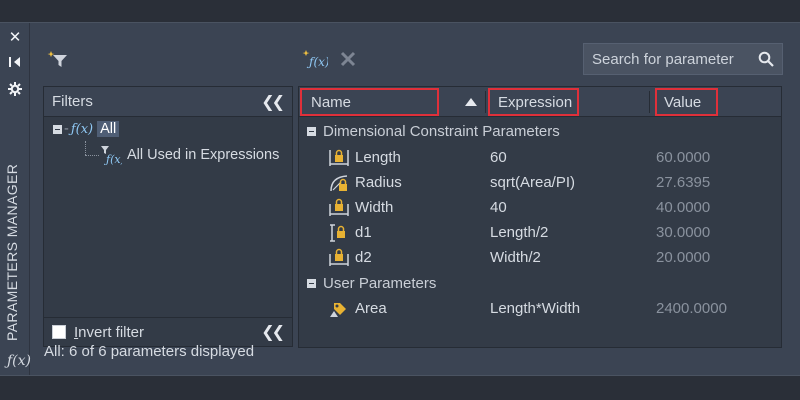 The height and width of the screenshot is (400, 800). I want to click on table-row: d2 Width/2 20.0000, so click(540, 257).